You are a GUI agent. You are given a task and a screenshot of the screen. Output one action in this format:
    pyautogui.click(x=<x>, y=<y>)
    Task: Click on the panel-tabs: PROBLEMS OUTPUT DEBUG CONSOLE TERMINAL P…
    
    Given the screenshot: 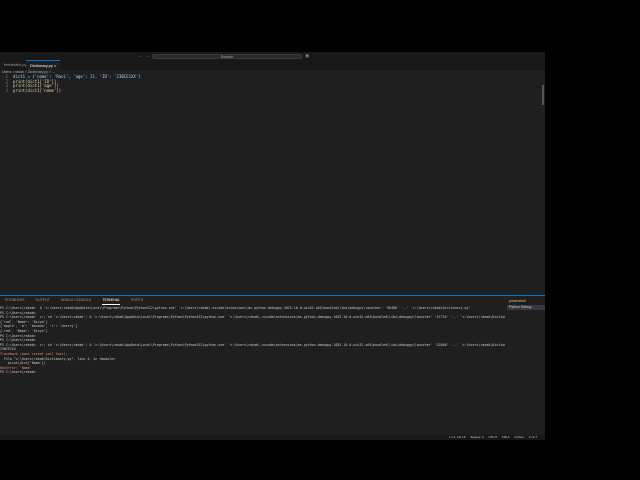 What is the action you would take?
    pyautogui.click(x=272, y=300)
    